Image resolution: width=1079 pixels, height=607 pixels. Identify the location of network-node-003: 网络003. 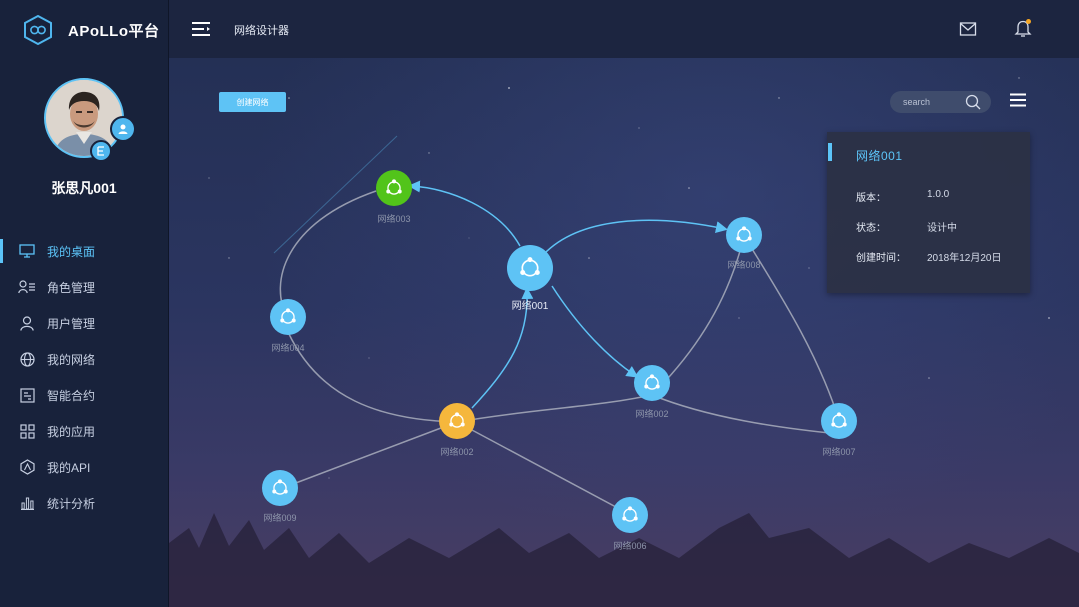
(394, 197).